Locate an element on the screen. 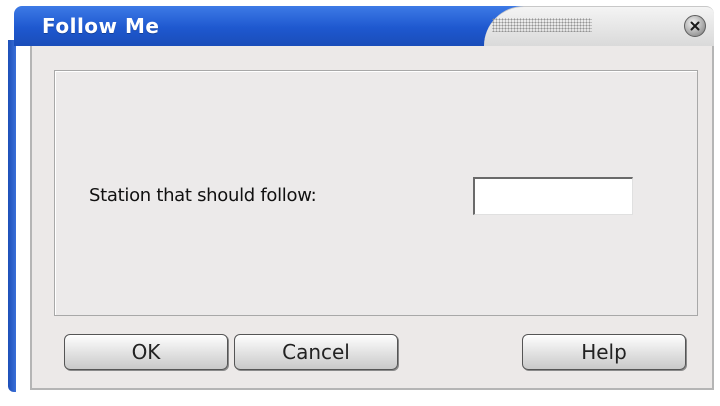 This screenshot has height=406, width=720. title-bar: Follow Me is located at coordinates (364, 26).